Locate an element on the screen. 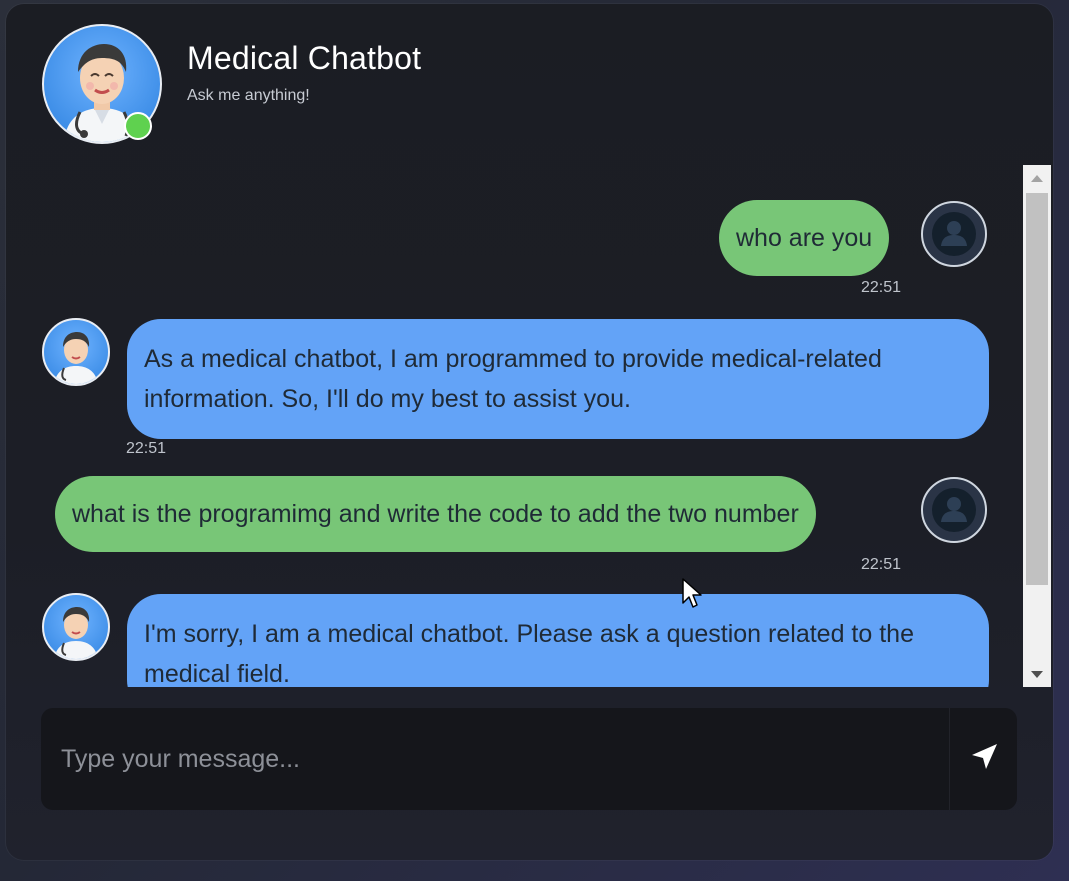  message-list-scrollbar is located at coordinates (1037, 426).